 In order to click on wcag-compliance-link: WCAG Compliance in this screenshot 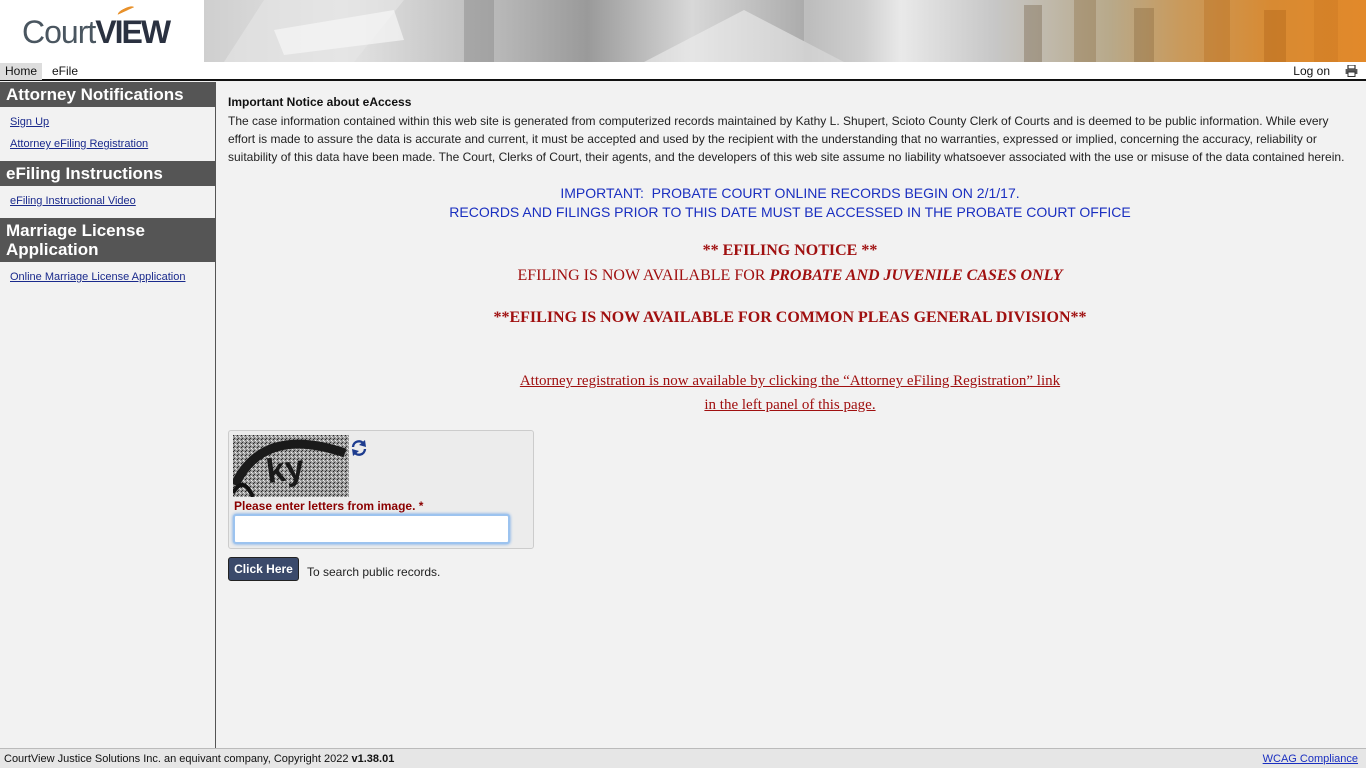, I will do `click(1310, 758)`.